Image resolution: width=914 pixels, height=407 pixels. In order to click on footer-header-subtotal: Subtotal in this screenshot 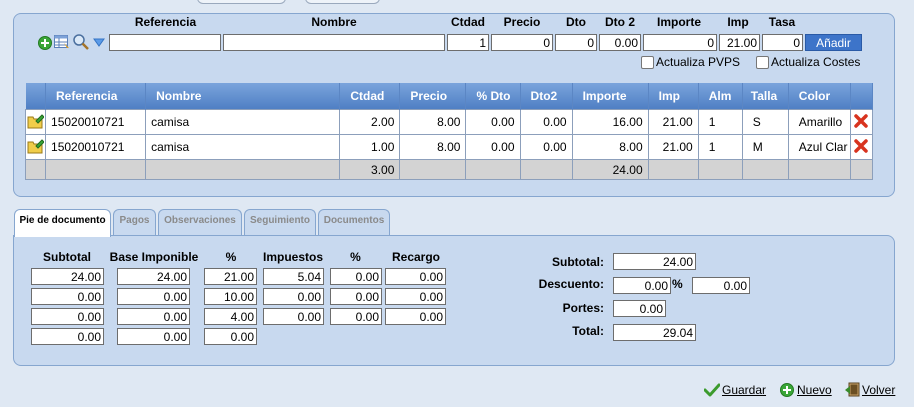, I will do `click(67, 257)`.